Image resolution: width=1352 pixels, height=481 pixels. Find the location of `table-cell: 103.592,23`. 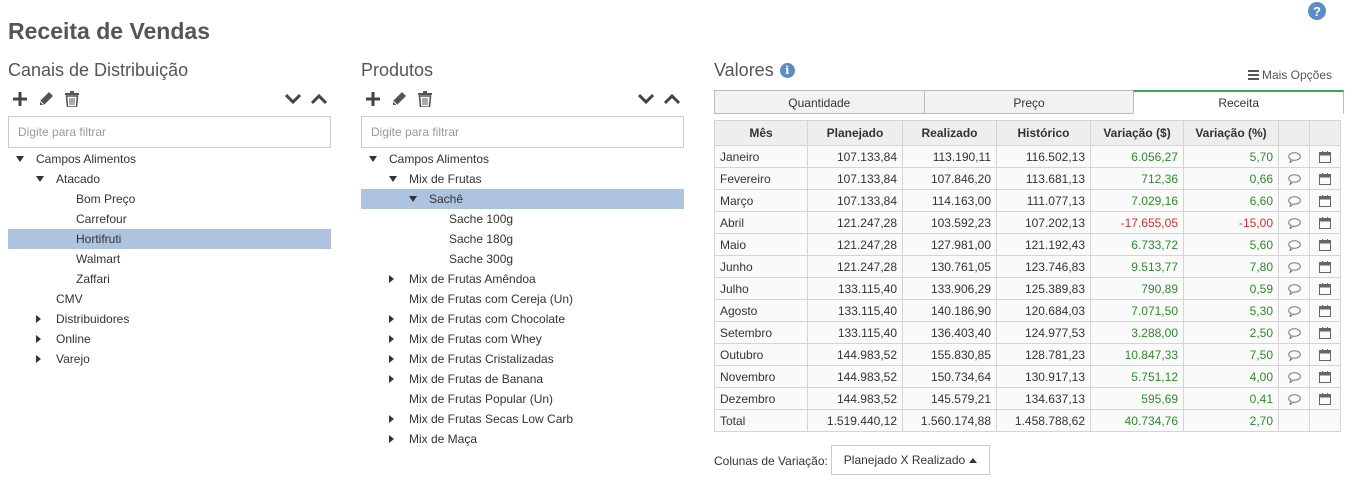

table-cell: 103.592,23 is located at coordinates (949, 222).